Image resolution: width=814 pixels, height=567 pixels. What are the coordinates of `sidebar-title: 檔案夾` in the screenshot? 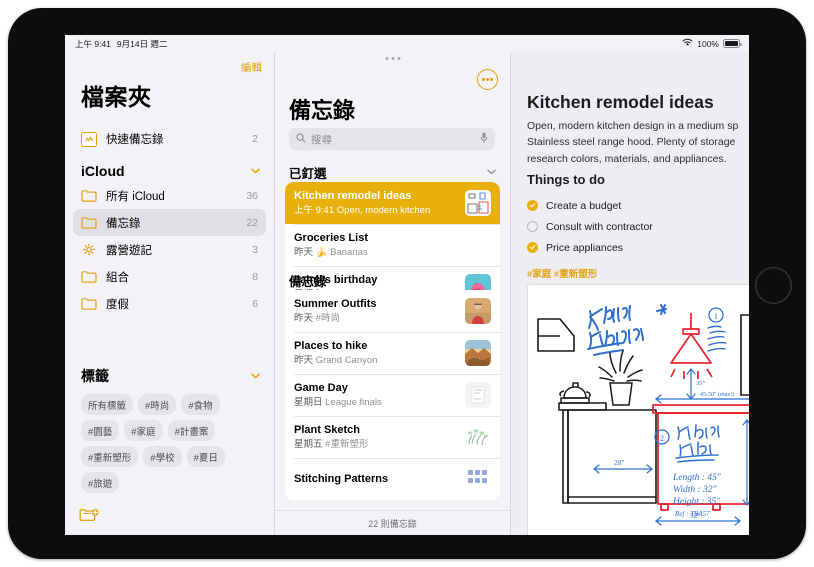 It's located at (116, 97).